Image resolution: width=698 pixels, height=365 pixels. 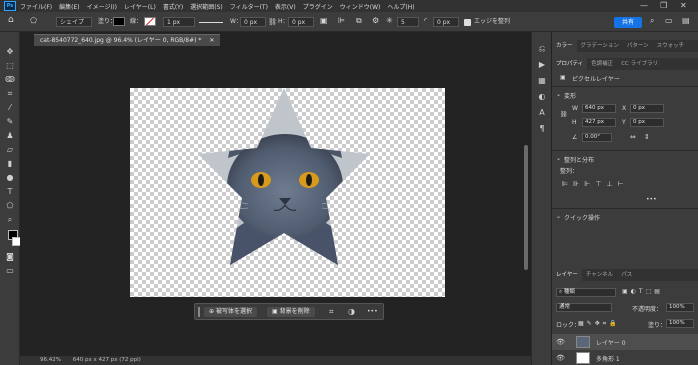 What do you see at coordinates (600, 46) in the screenshot?
I see `tab-gradient: グラデーション` at bounding box center [600, 46].